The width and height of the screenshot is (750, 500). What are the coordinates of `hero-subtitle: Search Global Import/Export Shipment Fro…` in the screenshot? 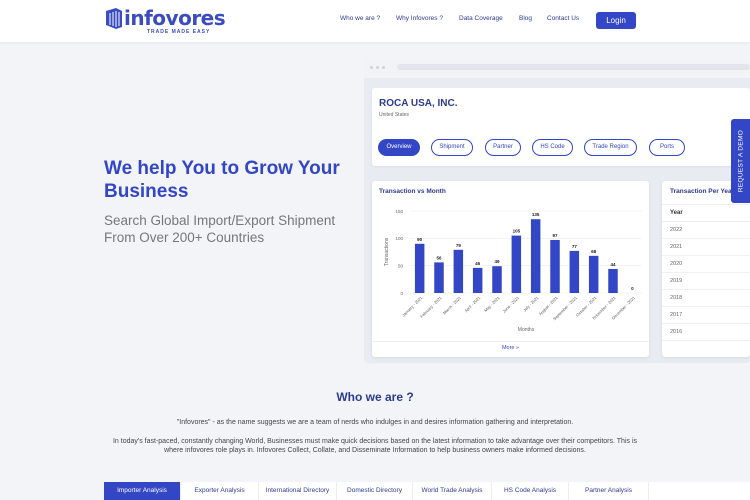 It's located at (220, 229).